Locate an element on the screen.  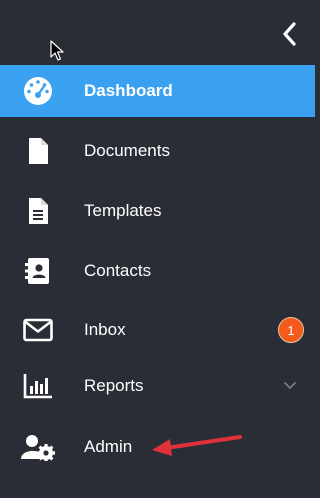
chevron-left-icon is located at coordinates (289, 34).